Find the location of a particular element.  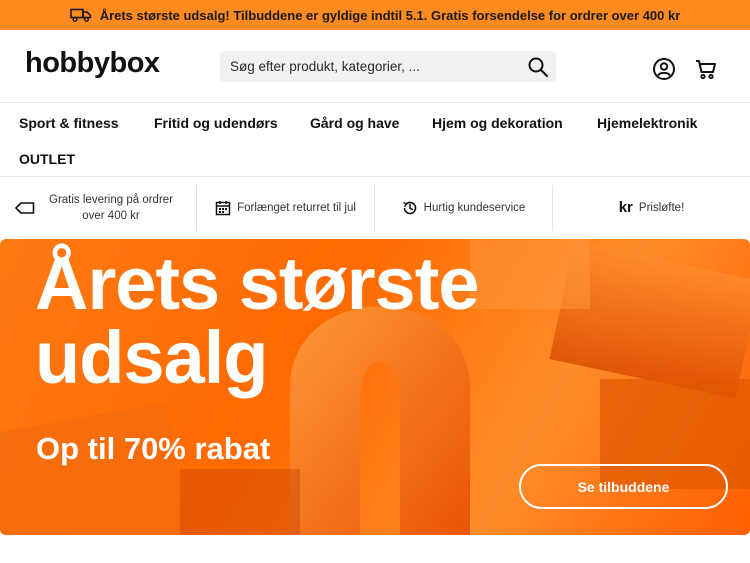

nav-item-gaard-have: Gård og have is located at coordinates (354, 123).